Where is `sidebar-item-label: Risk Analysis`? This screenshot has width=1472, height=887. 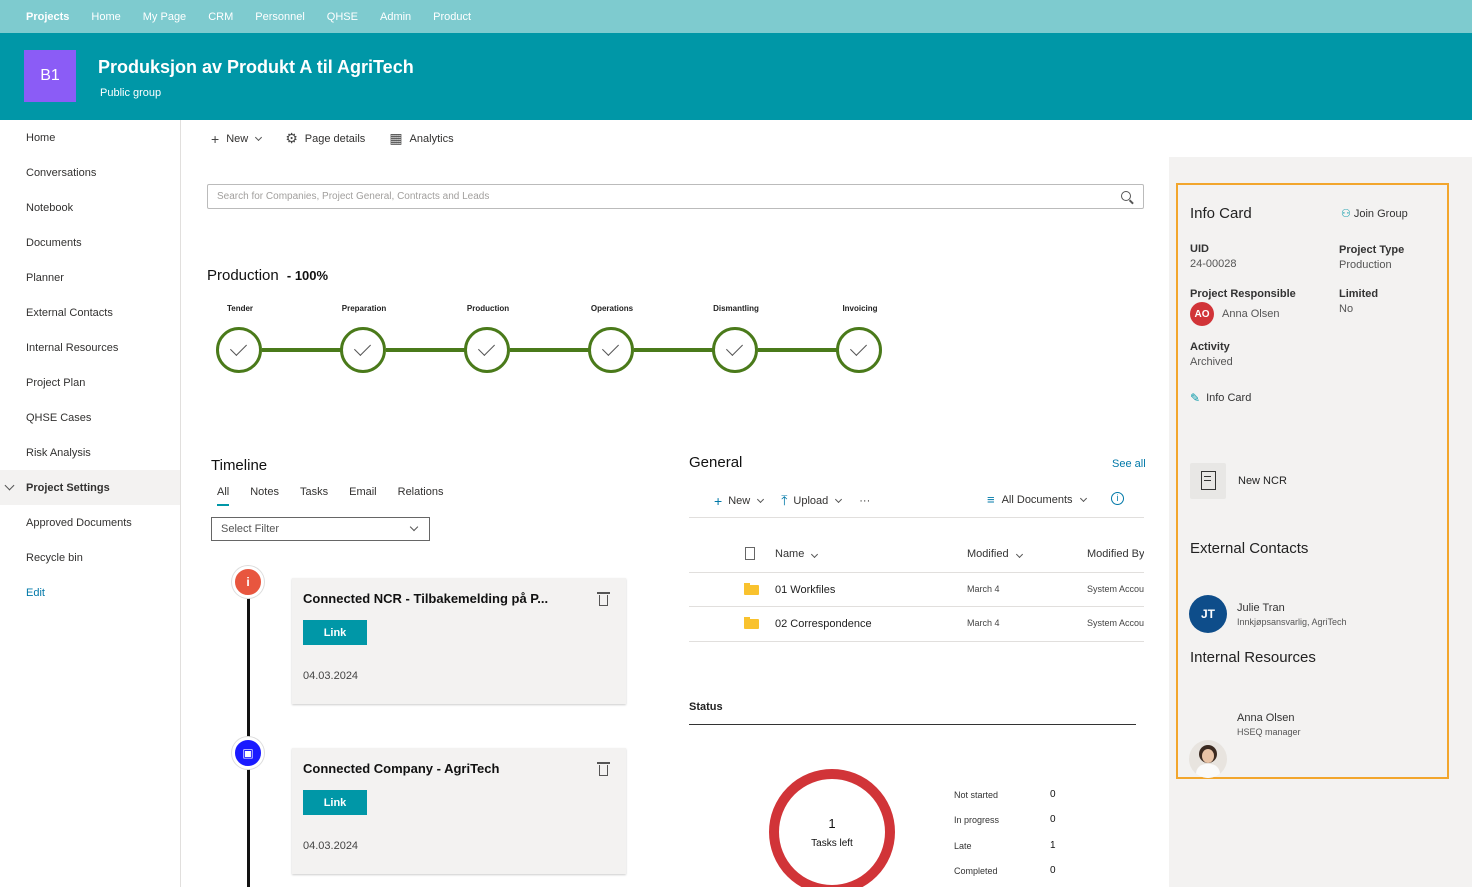 sidebar-item-label: Risk Analysis is located at coordinates (58, 452).